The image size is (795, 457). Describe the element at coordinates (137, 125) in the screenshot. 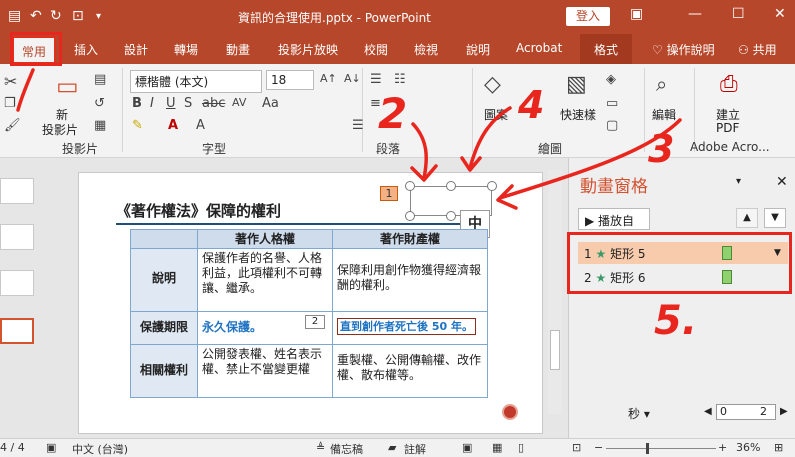

I see `highlight-icon: ✎` at that location.